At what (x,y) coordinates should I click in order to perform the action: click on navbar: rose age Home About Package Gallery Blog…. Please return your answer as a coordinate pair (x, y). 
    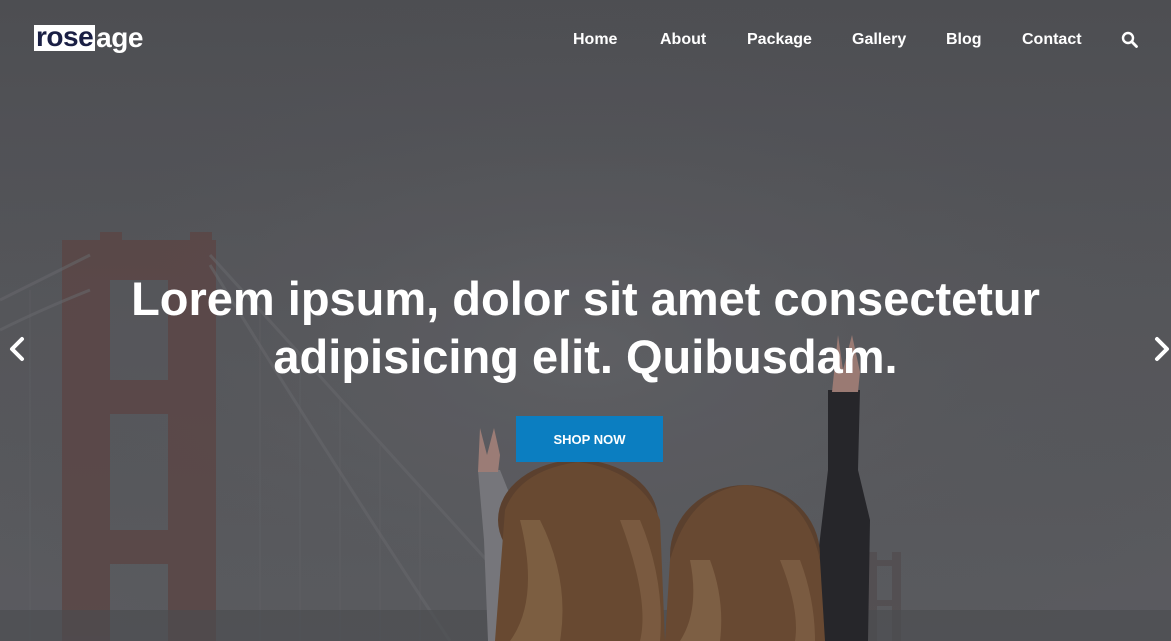
    Looking at the image, I should click on (585, 40).